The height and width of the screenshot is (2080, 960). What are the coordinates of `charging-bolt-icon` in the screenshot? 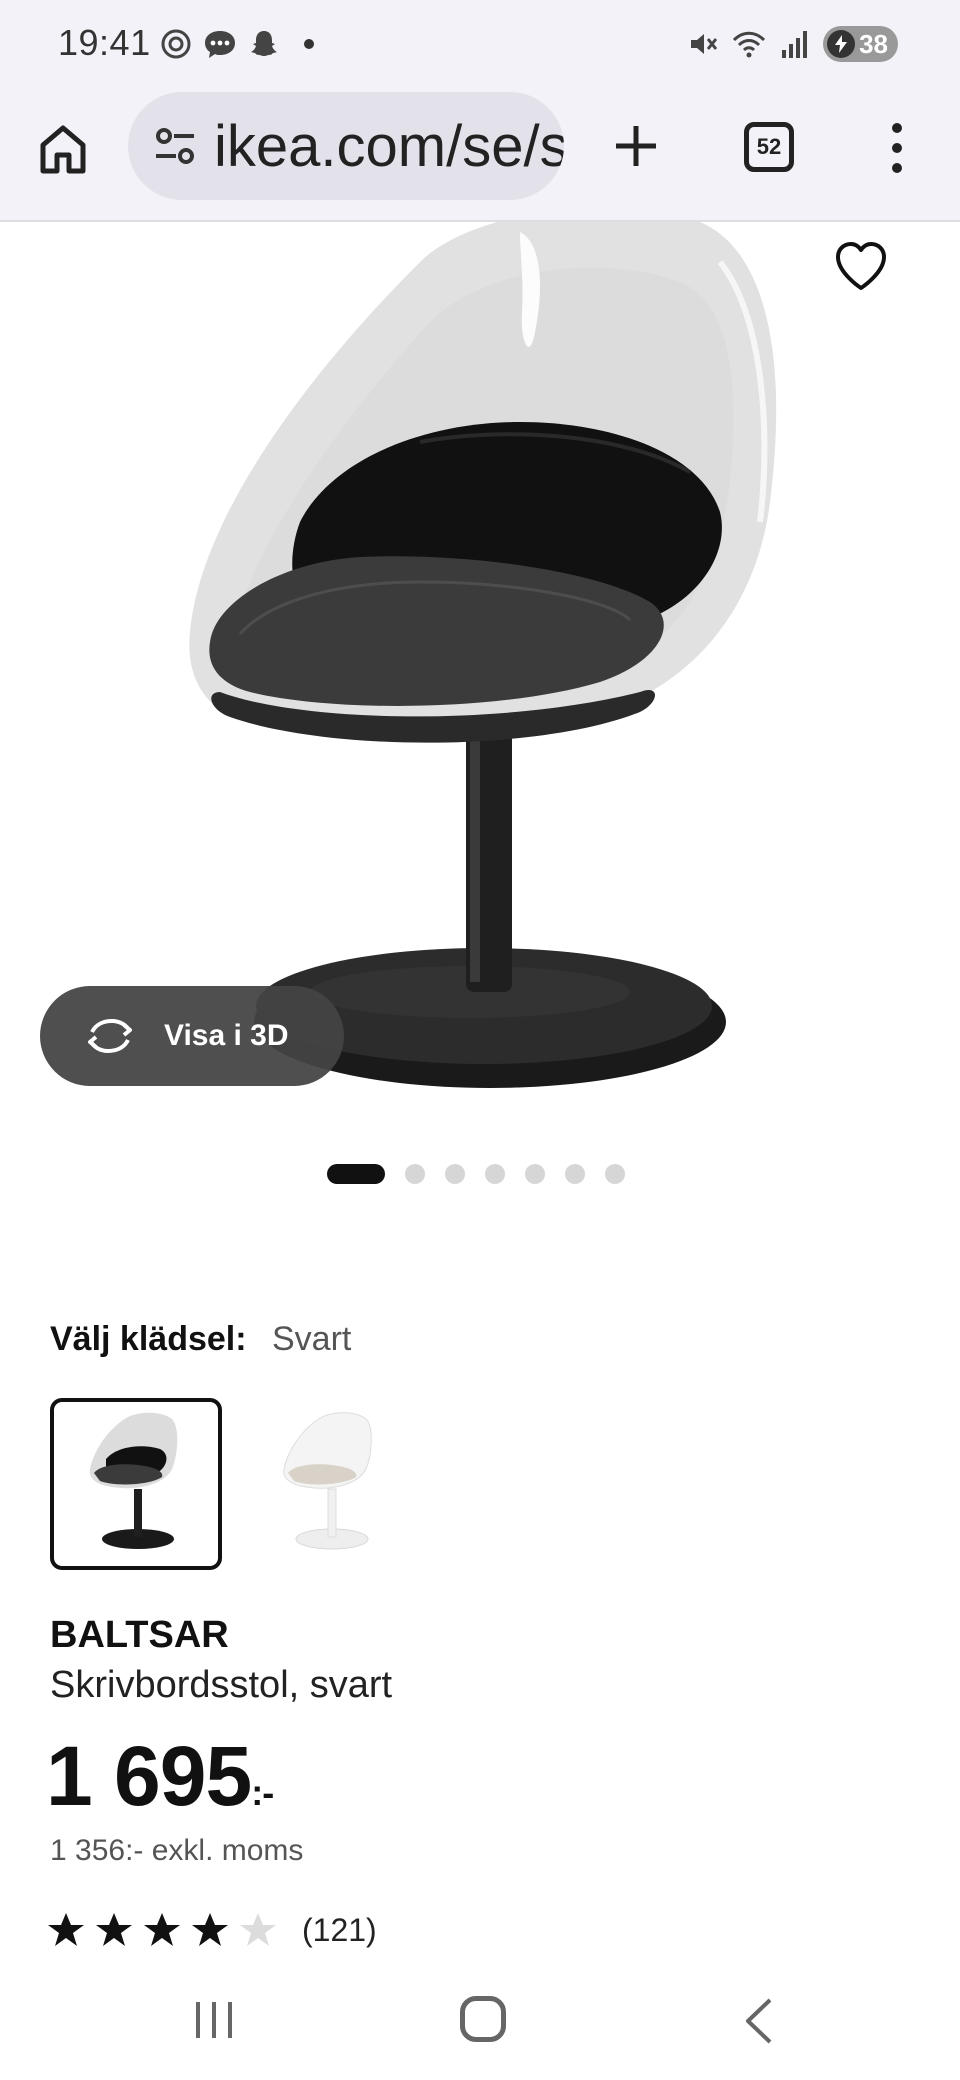 It's located at (841, 44).